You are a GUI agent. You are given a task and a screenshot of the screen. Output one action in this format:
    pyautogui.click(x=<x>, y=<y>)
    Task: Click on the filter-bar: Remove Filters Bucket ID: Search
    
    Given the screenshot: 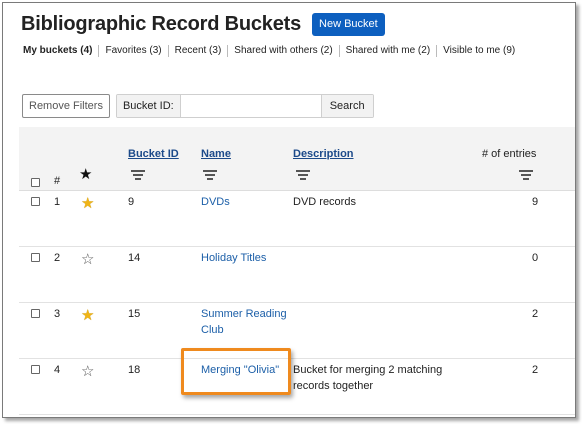 What is the action you would take?
    pyautogui.click(x=198, y=106)
    